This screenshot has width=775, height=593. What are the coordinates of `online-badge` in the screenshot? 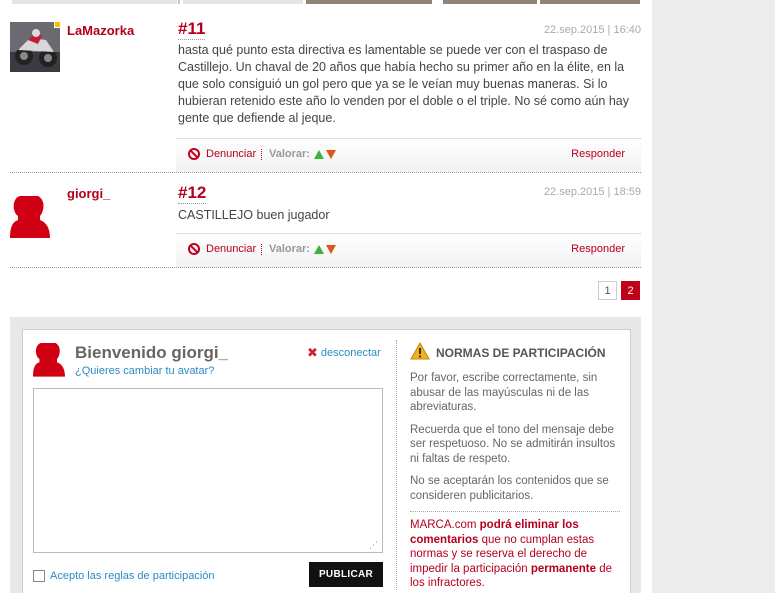 It's located at (57, 24).